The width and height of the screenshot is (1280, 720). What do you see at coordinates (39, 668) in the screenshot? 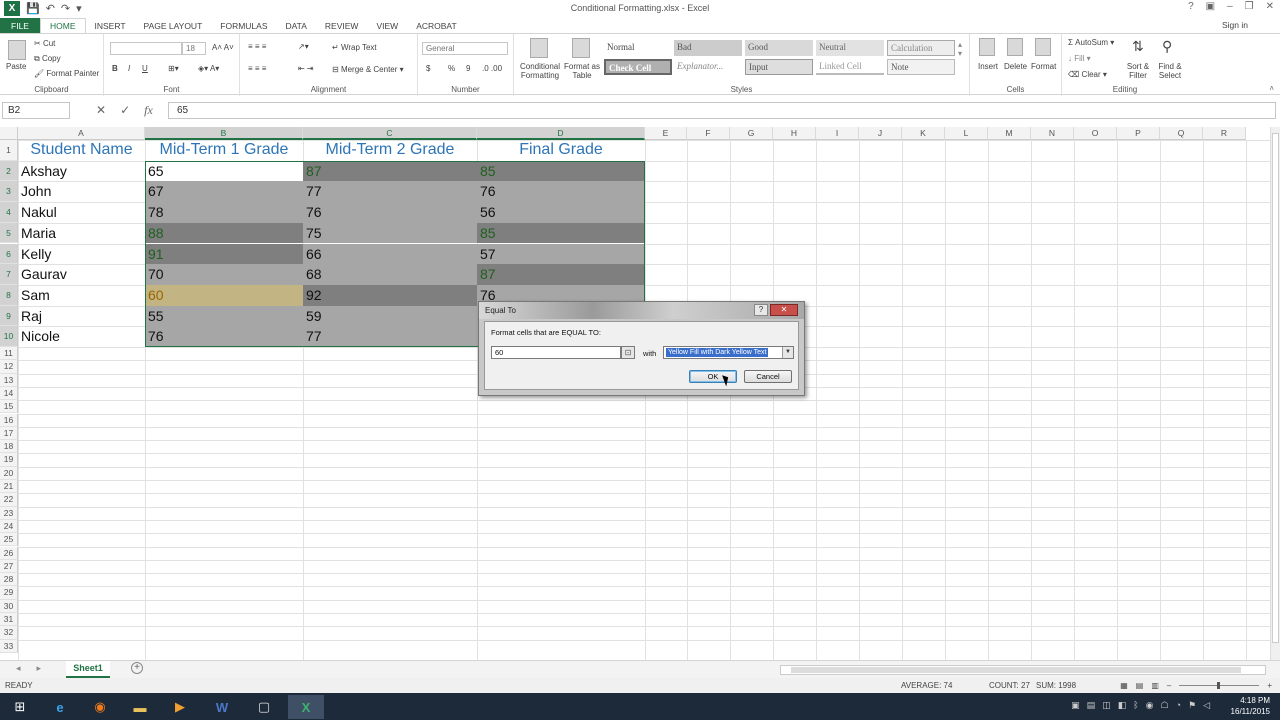
I see `sheet-next-icon: ▸` at bounding box center [39, 668].